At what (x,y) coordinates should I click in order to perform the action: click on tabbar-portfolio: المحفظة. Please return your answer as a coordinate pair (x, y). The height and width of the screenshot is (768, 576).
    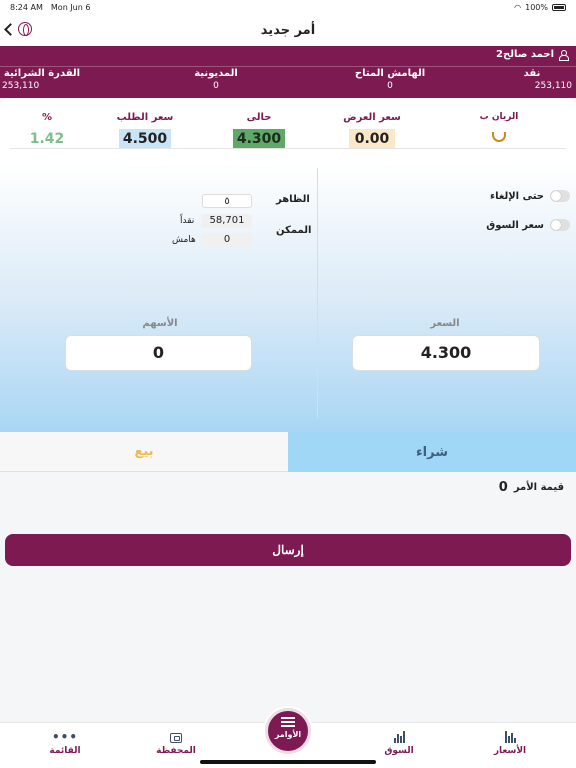
    Looking at the image, I should click on (176, 742).